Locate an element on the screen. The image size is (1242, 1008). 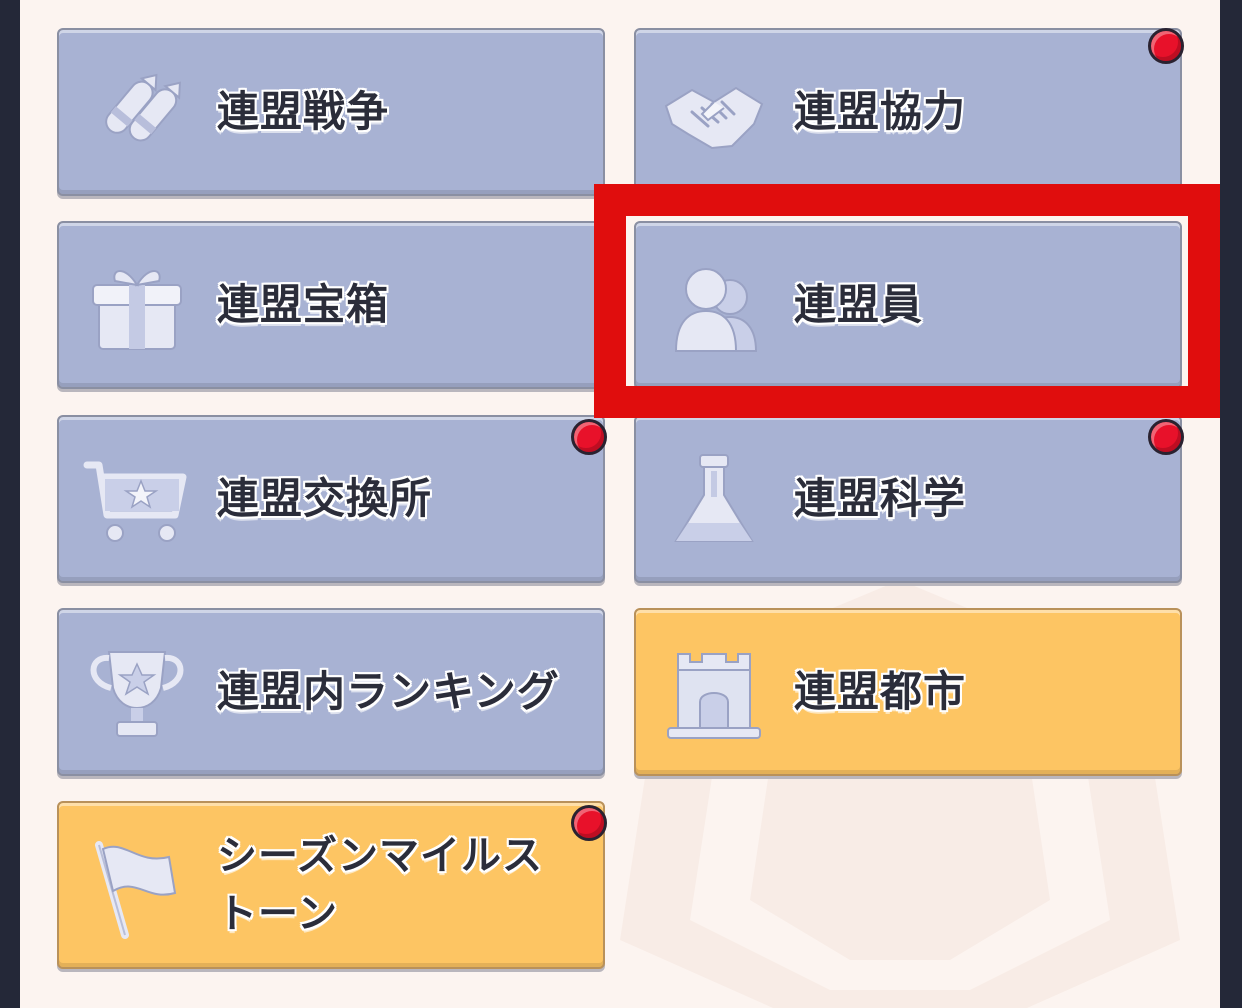
alliance-city-label: 連盟都市 is located at coordinates (880, 691).